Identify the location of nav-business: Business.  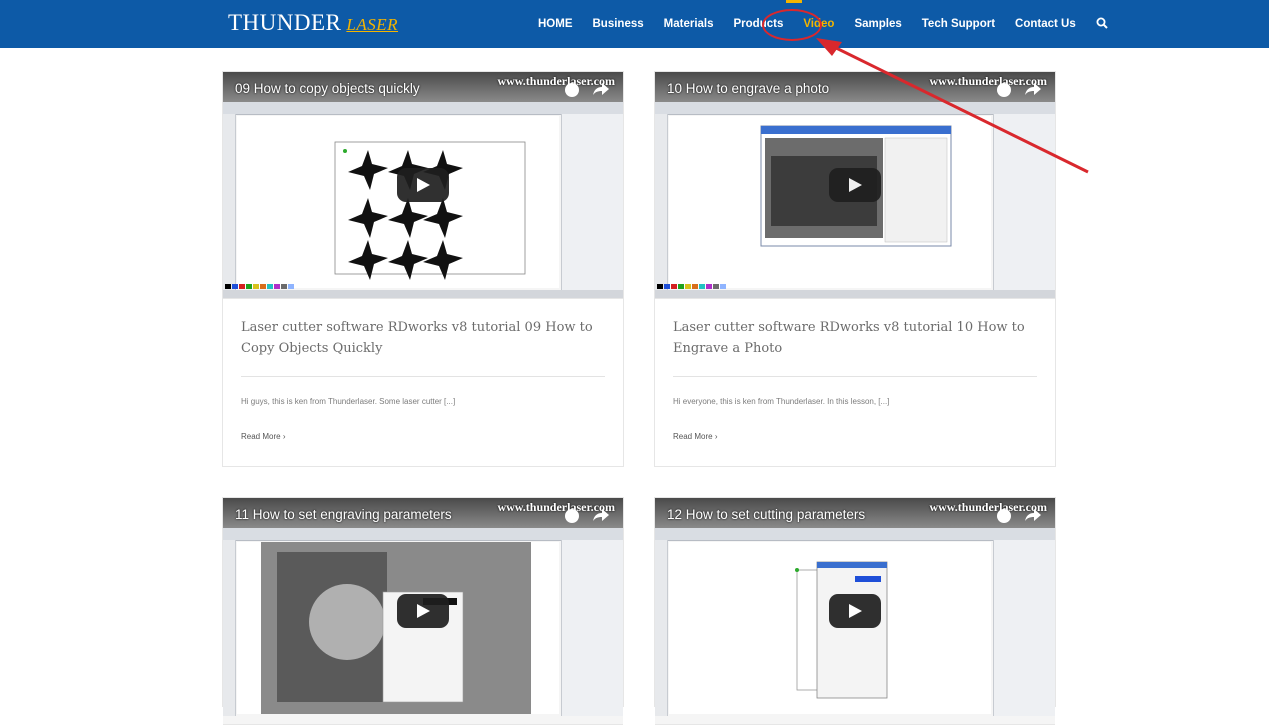
(618, 24).